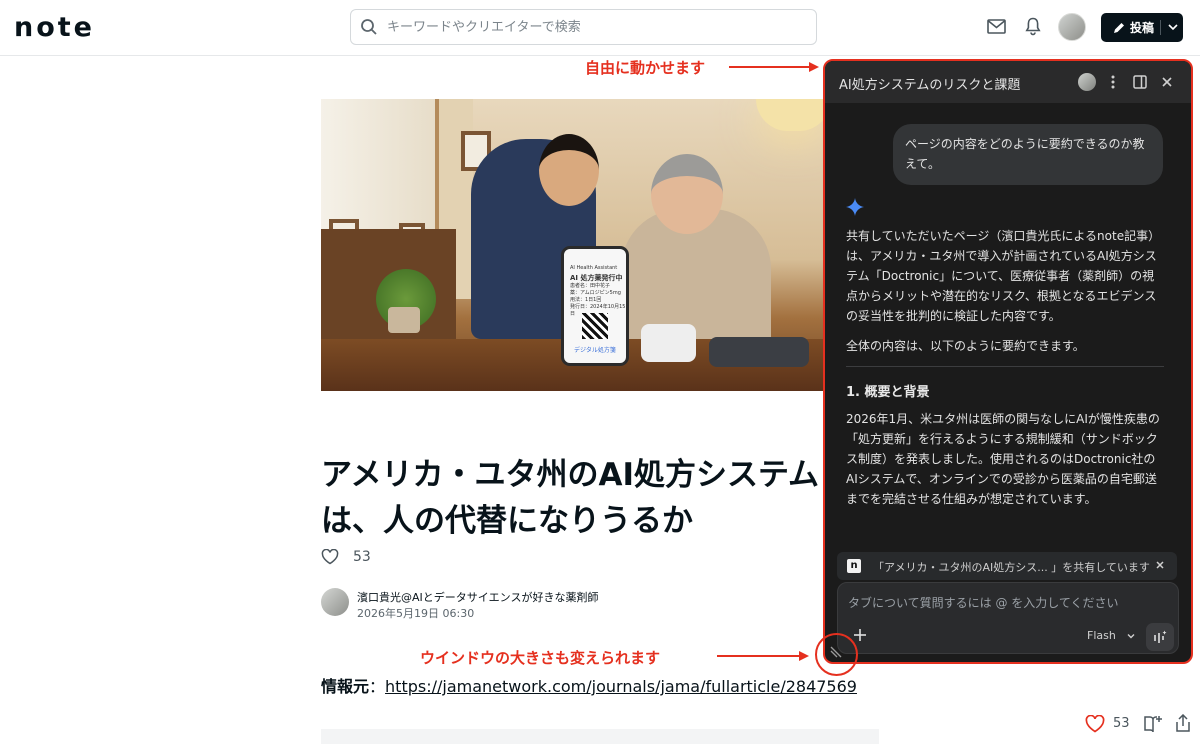 This screenshot has height=744, width=1200. What do you see at coordinates (1140, 82) in the screenshot?
I see `sidebar-toggle-icon` at bounding box center [1140, 82].